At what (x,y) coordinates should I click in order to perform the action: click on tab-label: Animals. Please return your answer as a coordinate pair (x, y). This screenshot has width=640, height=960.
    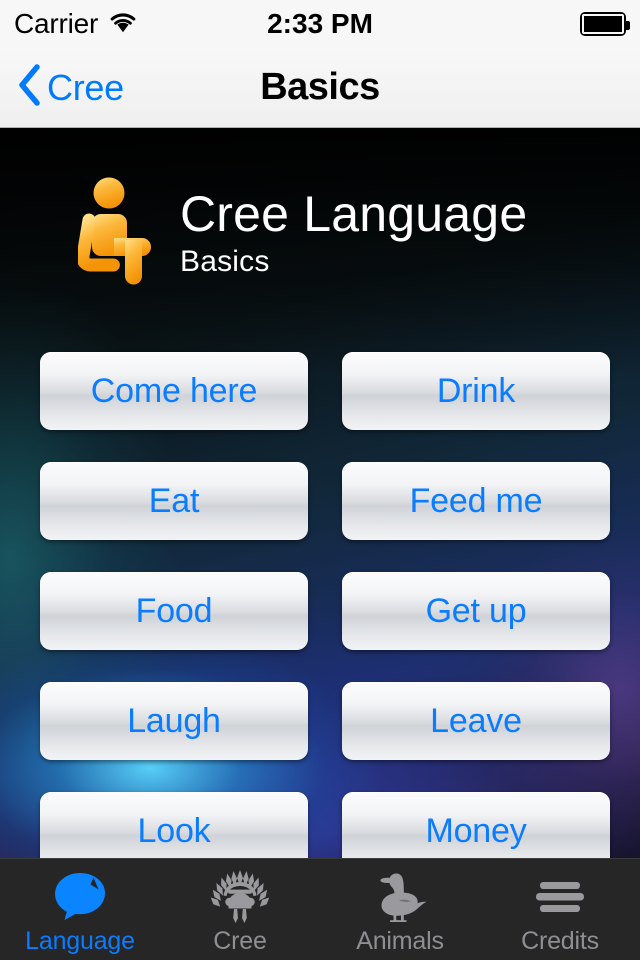
    Looking at the image, I should click on (400, 941).